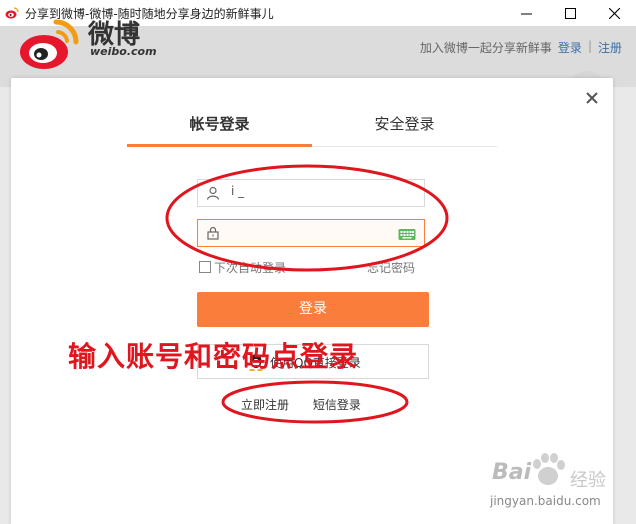  What do you see at coordinates (404, 126) in the screenshot?
I see `tab-secure-login: 安全登录` at bounding box center [404, 126].